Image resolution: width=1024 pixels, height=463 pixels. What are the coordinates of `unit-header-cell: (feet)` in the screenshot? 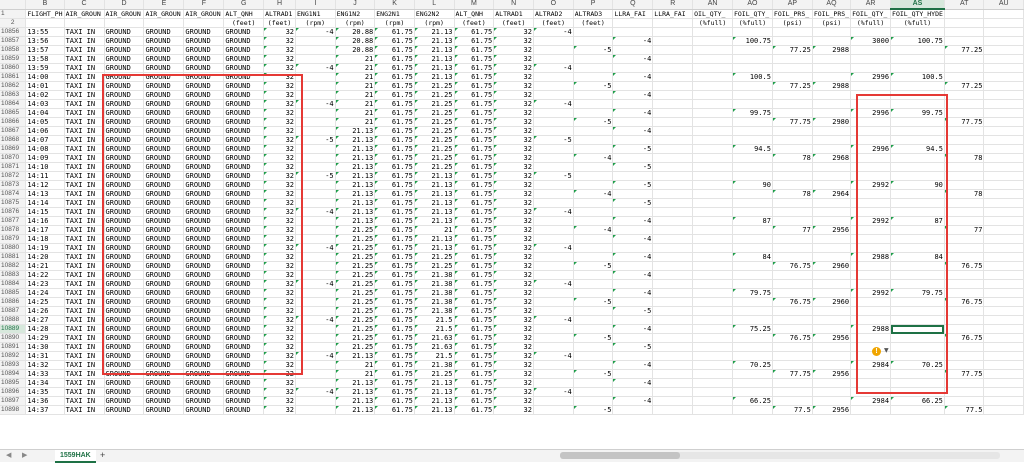 It's located at (280, 23).